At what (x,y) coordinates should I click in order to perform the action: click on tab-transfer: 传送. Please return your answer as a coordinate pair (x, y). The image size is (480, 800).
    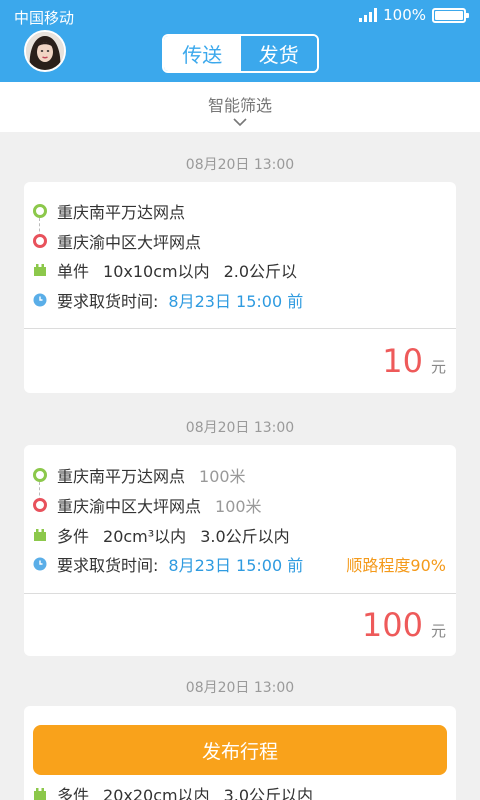
    Looking at the image, I should click on (202, 53).